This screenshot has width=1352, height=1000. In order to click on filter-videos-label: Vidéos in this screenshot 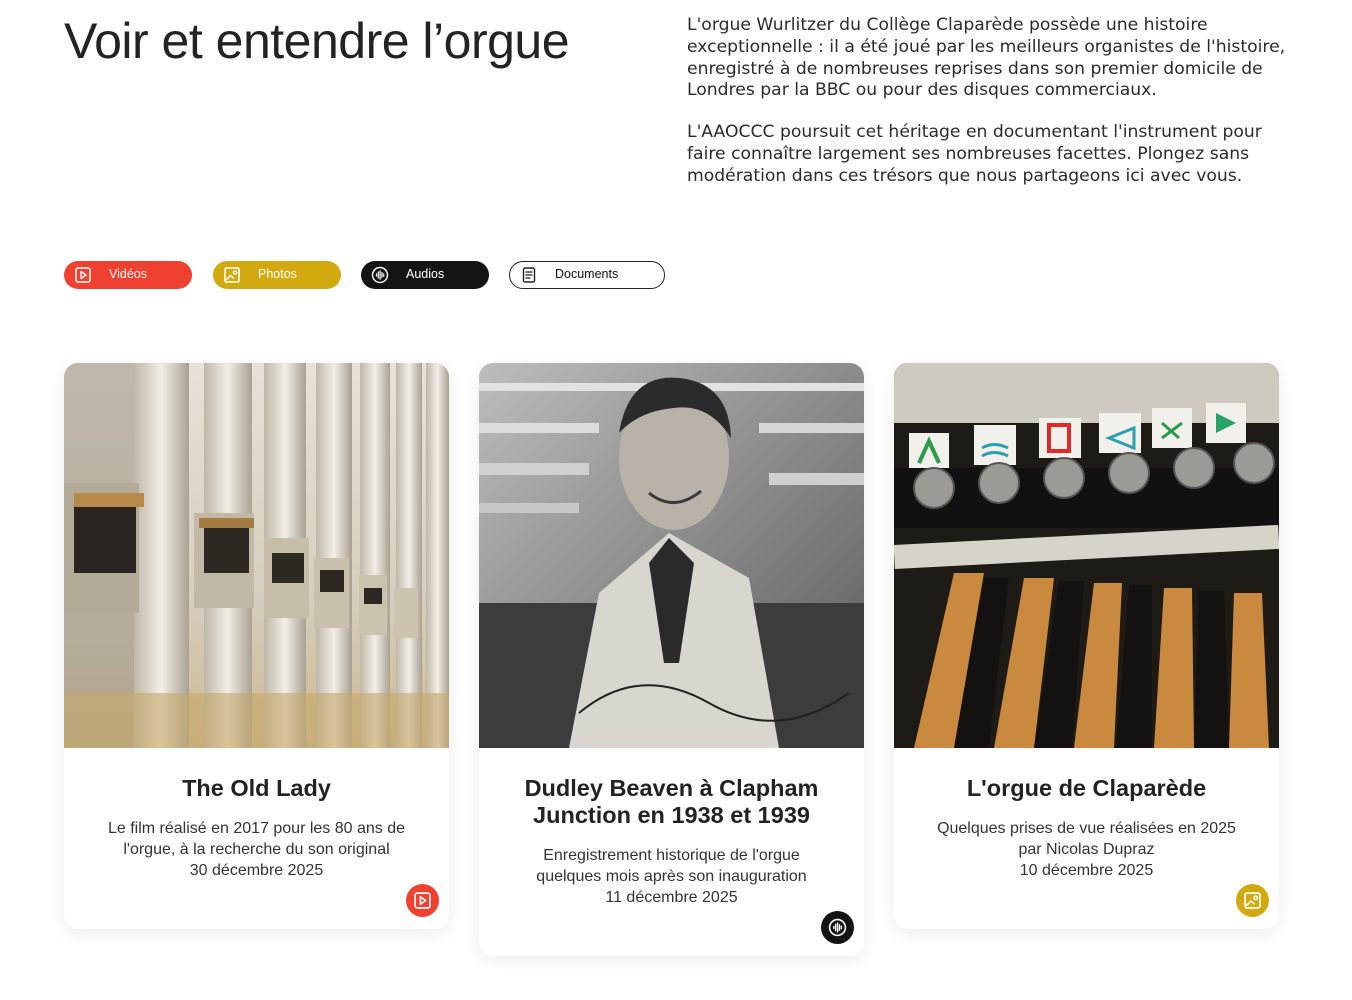, I will do `click(128, 274)`.